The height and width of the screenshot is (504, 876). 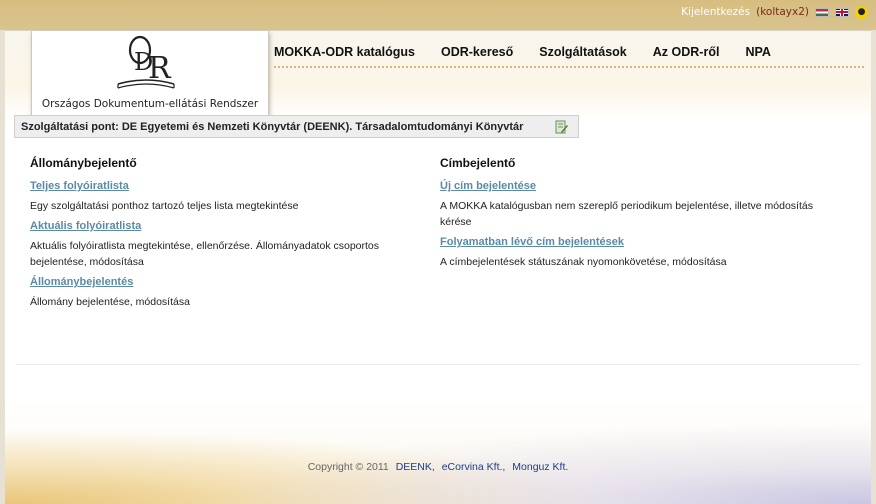 I want to click on nav-divider, so click(x=569, y=67).